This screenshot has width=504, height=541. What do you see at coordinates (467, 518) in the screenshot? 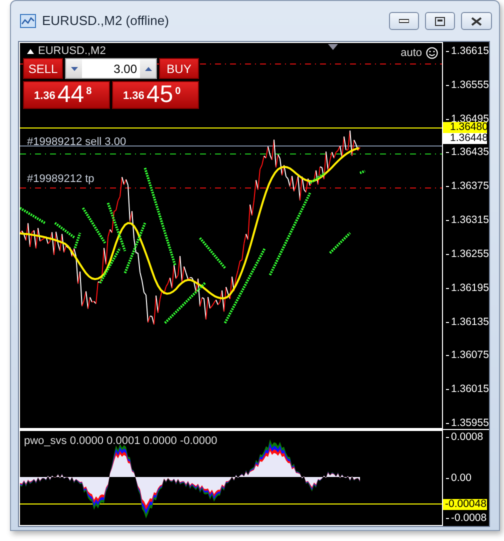
I see `indicator-value-label: -0.0008` at bounding box center [467, 518].